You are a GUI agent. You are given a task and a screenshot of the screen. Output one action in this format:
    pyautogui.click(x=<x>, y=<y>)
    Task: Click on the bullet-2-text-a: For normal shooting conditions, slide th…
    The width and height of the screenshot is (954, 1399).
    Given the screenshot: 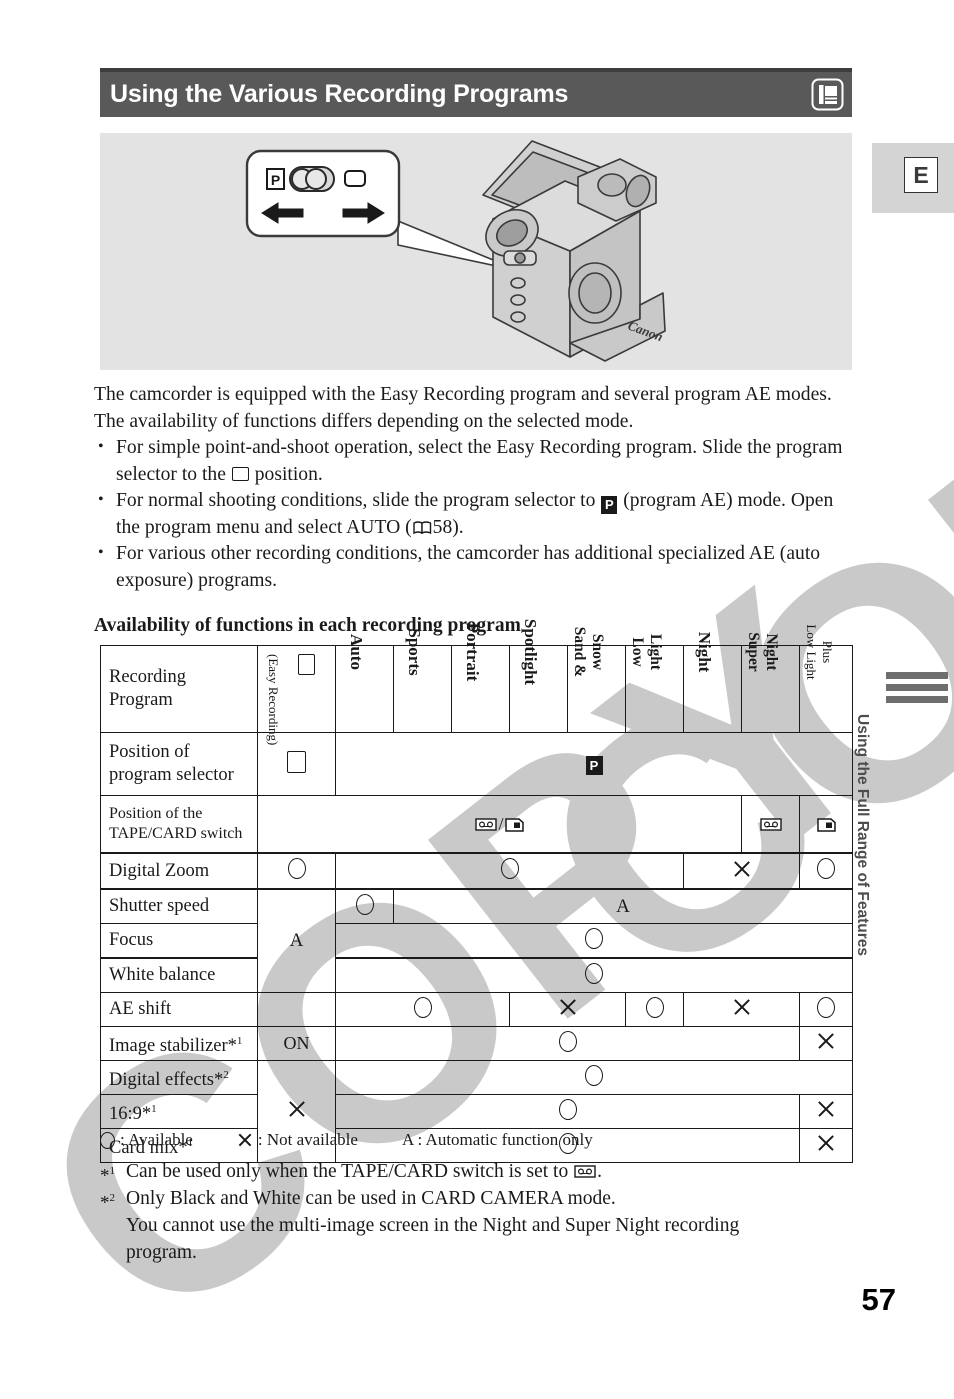 What is the action you would take?
    pyautogui.click(x=356, y=500)
    